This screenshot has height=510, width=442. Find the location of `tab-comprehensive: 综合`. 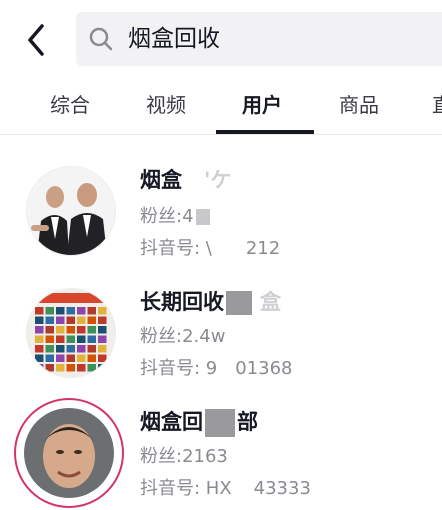

tab-comprehensive: 综合 is located at coordinates (70, 105).